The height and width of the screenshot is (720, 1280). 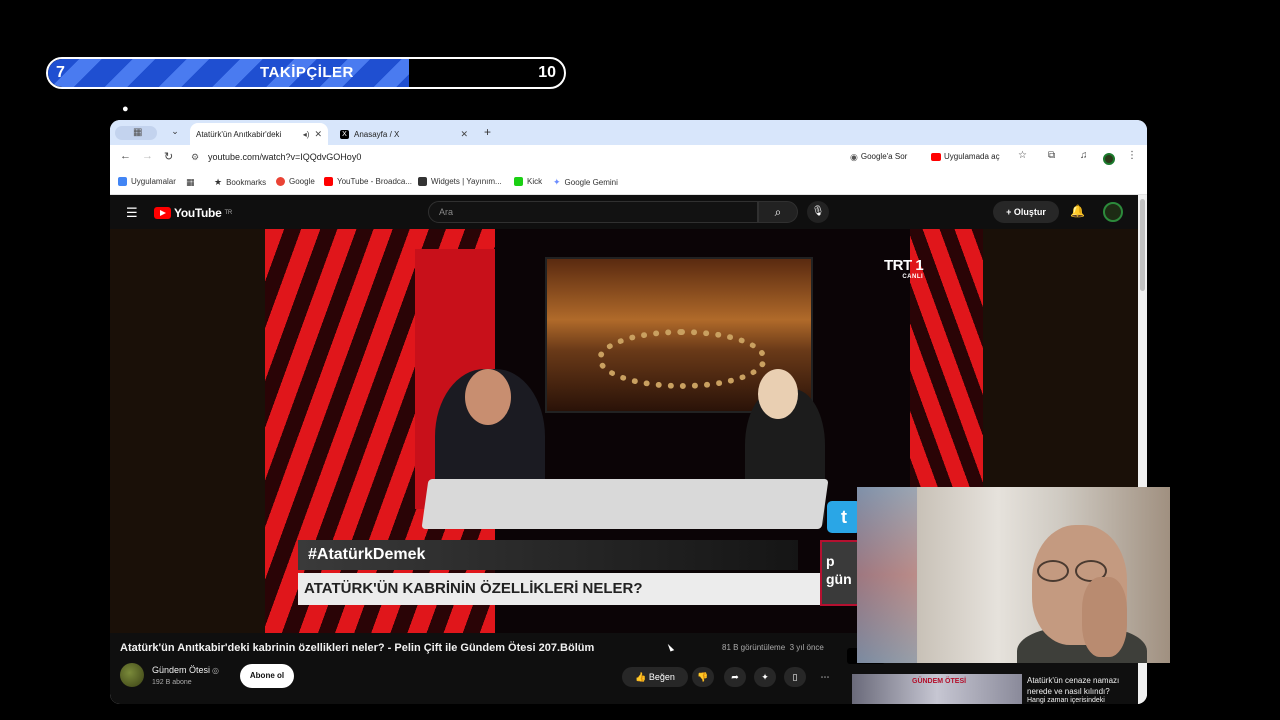 I want to click on bookmark-gemini: ✦ Google Gemini, so click(x=585, y=182).